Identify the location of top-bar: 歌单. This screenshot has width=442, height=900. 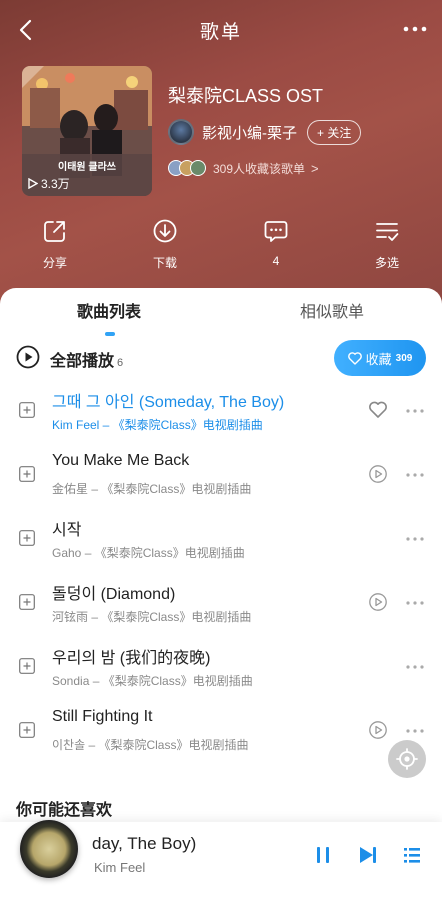
(221, 30).